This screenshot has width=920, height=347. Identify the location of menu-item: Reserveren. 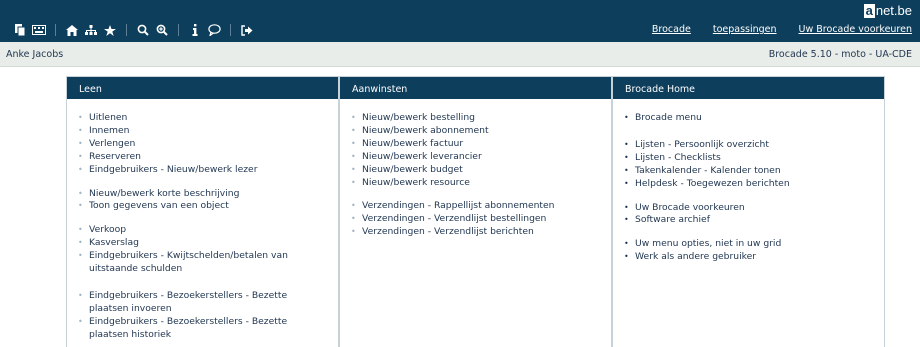
(203, 157).